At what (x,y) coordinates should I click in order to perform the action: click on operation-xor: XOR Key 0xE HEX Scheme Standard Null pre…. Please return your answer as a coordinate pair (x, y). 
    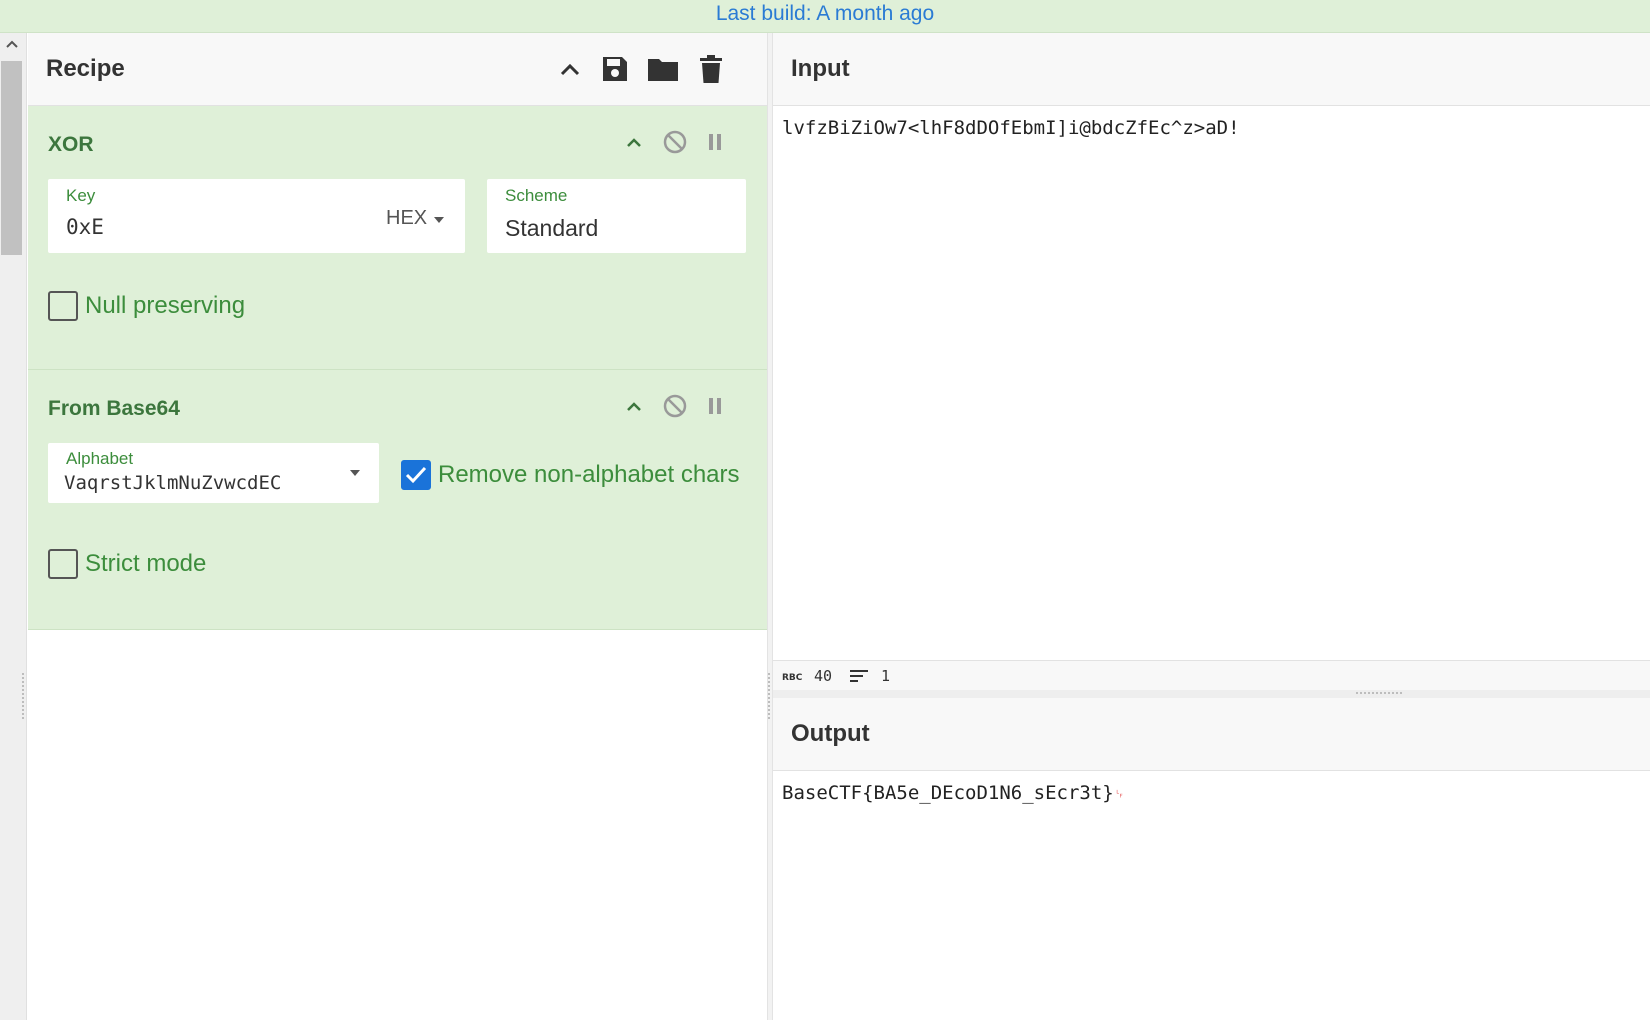
    Looking at the image, I should click on (397, 238).